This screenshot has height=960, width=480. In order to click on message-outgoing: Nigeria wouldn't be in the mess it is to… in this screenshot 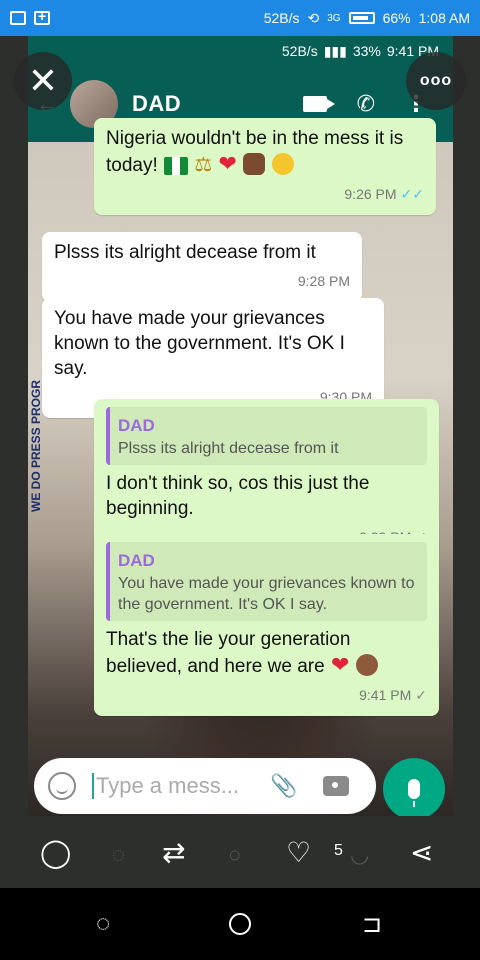, I will do `click(265, 166)`.